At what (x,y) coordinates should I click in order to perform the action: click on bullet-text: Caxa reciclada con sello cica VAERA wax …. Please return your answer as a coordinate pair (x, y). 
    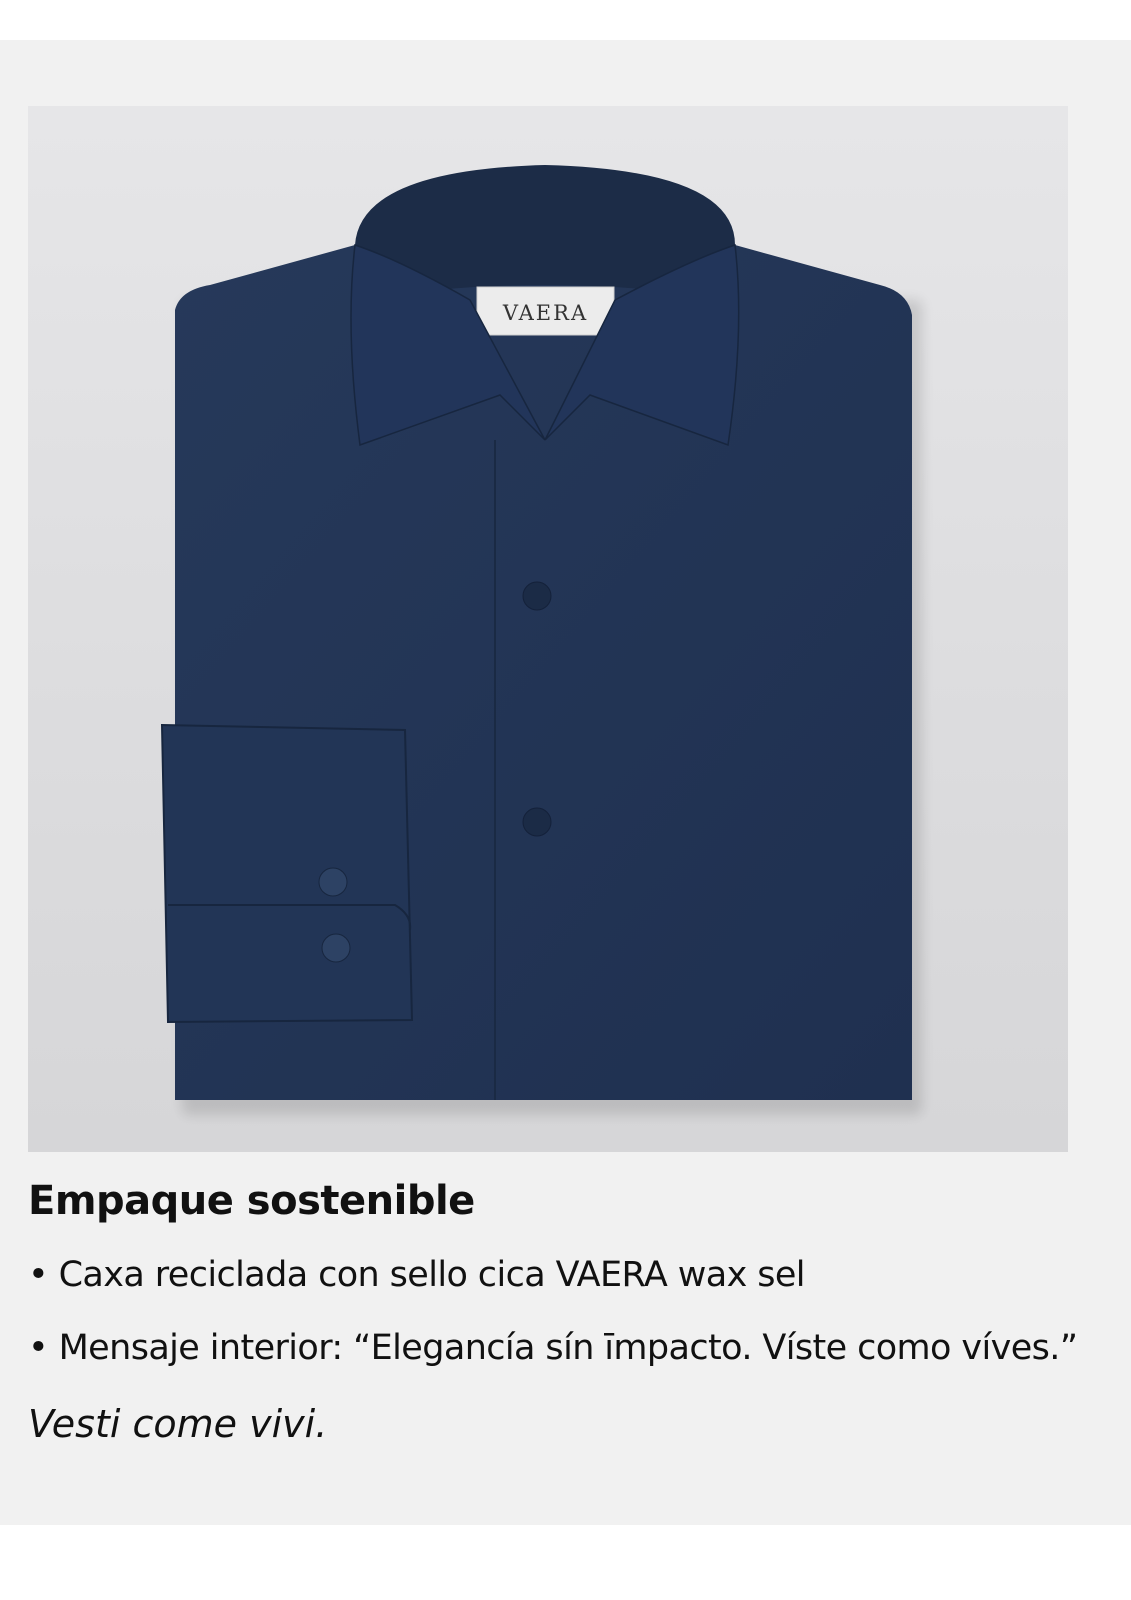
    Looking at the image, I should click on (432, 1275).